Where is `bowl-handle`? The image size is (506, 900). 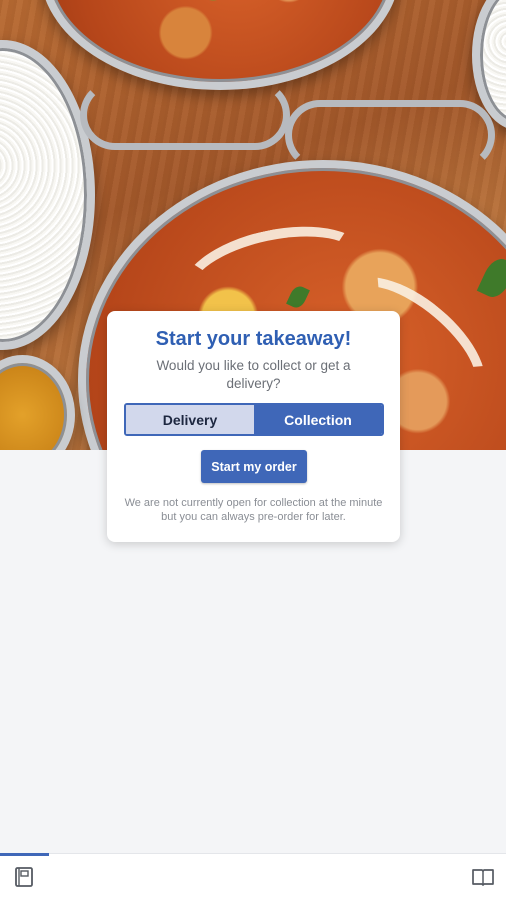
bowl-handle is located at coordinates (185, 115).